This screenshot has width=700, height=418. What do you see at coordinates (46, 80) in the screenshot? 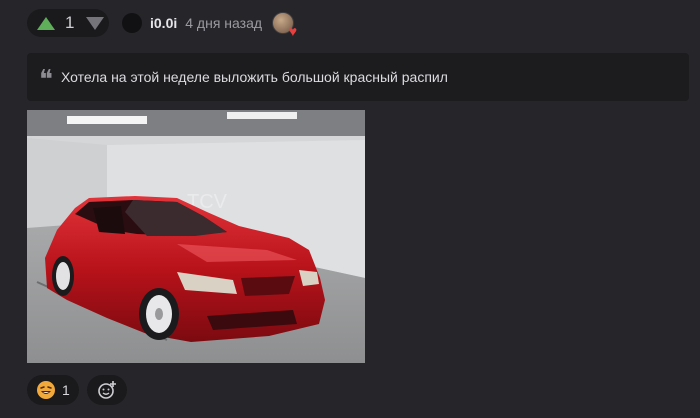
I see `quote-icon: ❝` at bounding box center [46, 80].